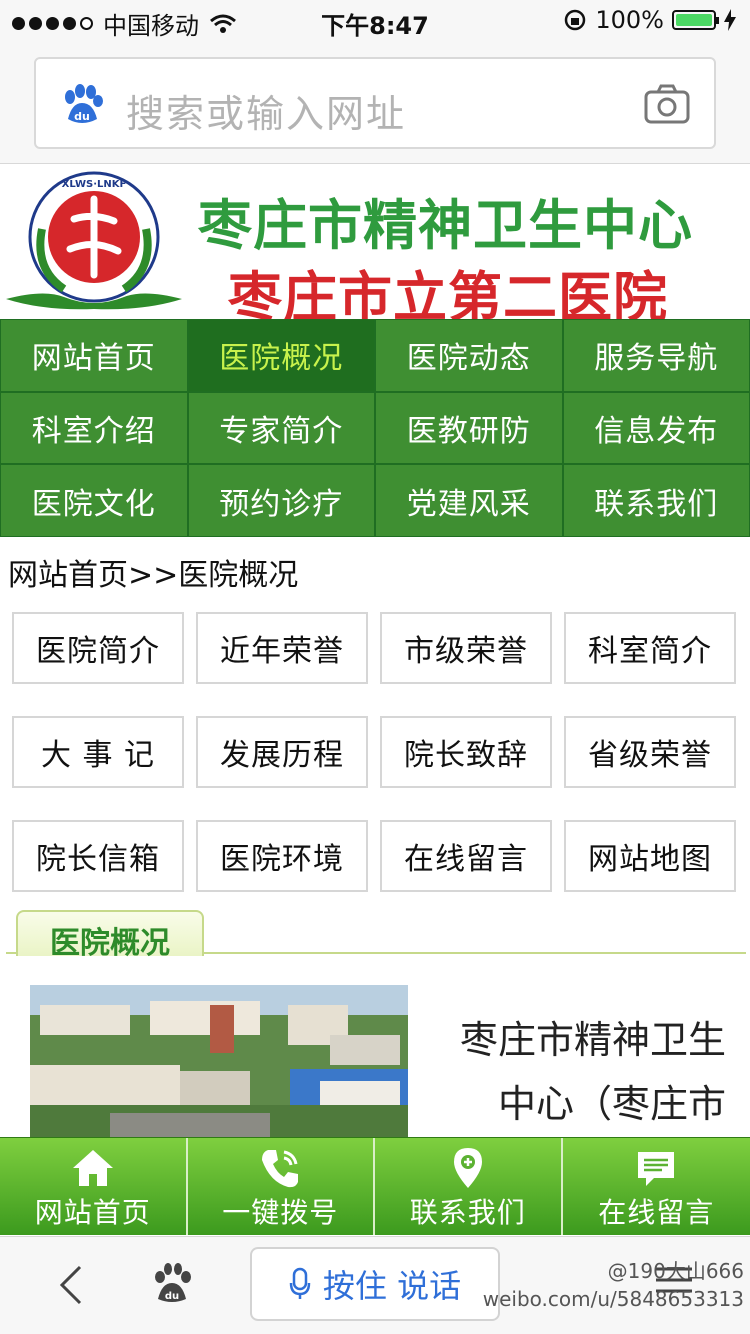 Image resolution: width=750 pixels, height=1334 pixels. What do you see at coordinates (629, 20) in the screenshot?
I see `battery-percent: 100%` at bounding box center [629, 20].